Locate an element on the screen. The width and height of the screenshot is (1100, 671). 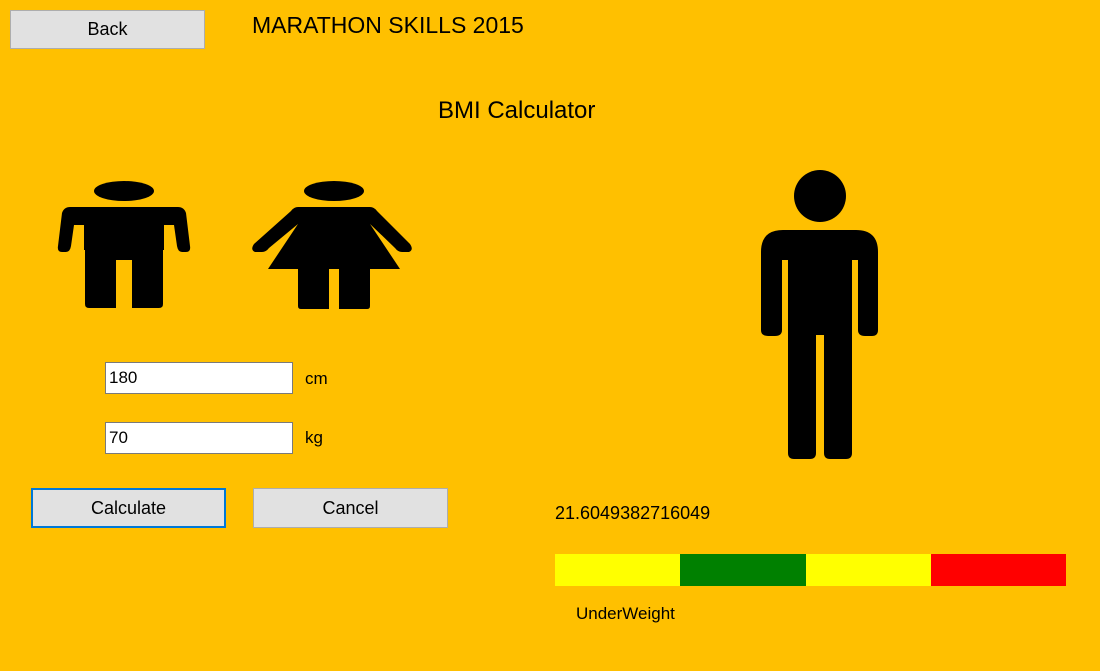
bmi-scale-bar is located at coordinates (810, 570).